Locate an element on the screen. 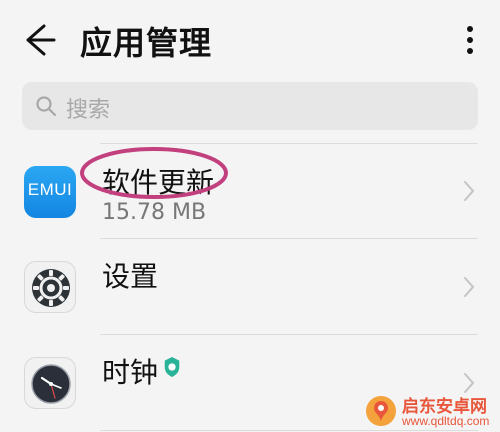 The height and width of the screenshot is (432, 500). search-icon is located at coordinates (46, 106).